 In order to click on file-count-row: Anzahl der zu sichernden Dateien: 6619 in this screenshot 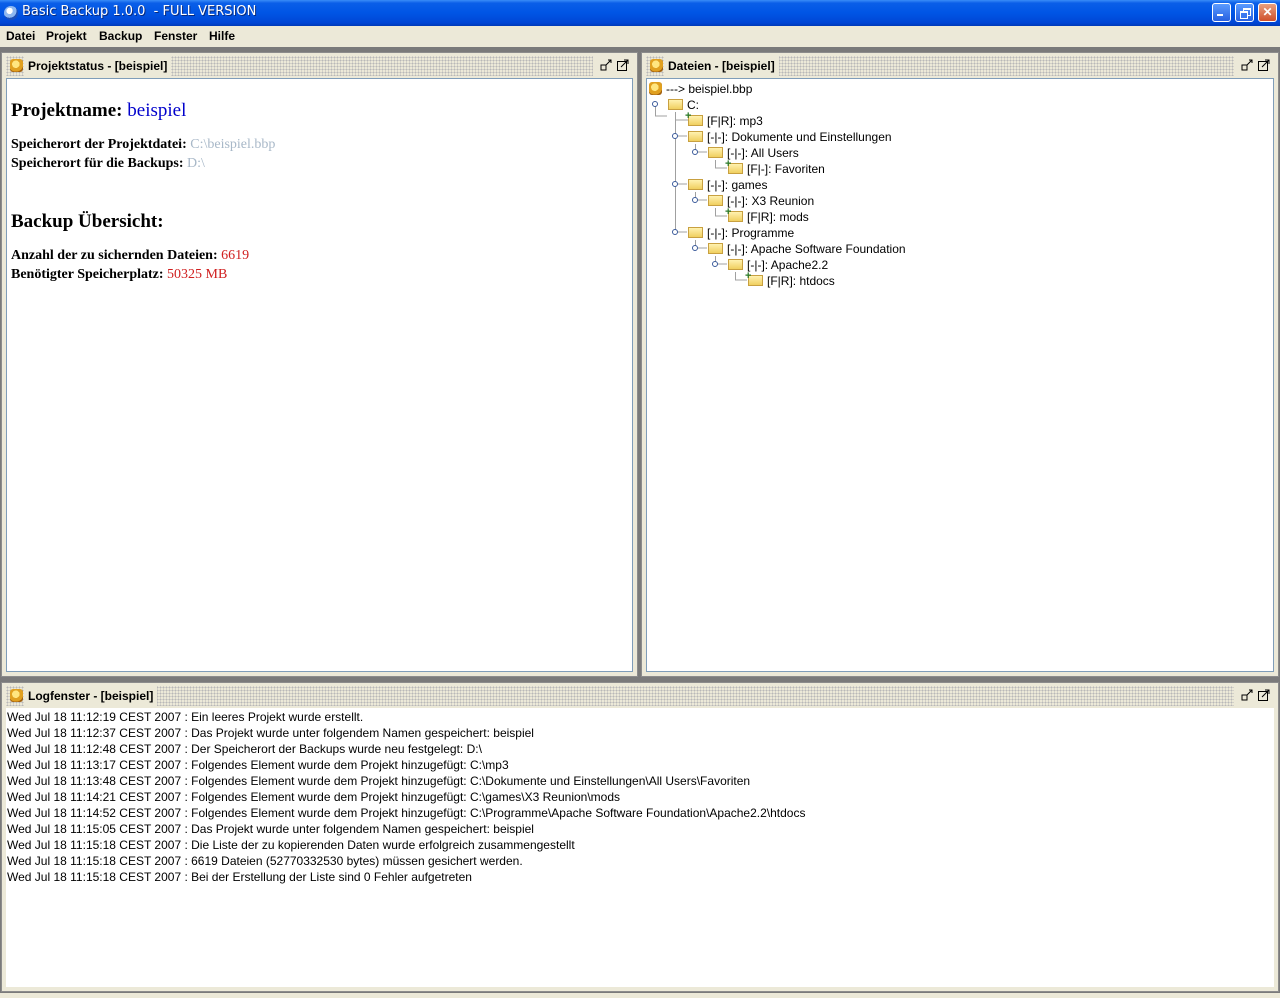, I will do `click(130, 256)`.